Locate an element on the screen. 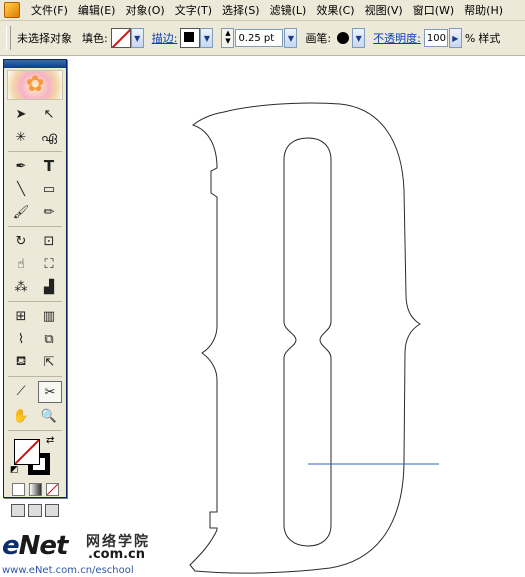  slice-tool-icon: ⟋ is located at coordinates (21, 391).